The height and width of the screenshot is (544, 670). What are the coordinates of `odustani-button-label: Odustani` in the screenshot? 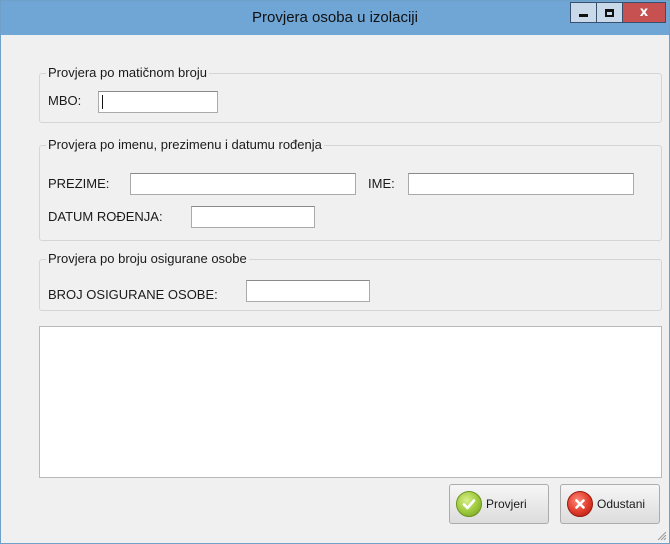 It's located at (621, 504).